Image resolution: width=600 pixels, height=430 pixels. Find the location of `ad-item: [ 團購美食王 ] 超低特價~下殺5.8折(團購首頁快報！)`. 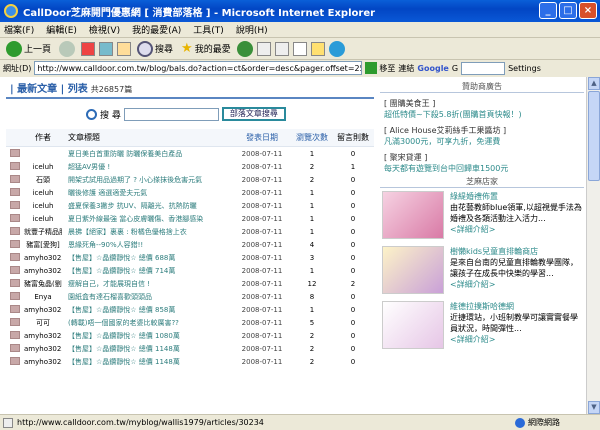

ad-item: [ 團購美食王 ] 超低特價~下殺5.8折(團購首頁快報！) is located at coordinates (482, 109).